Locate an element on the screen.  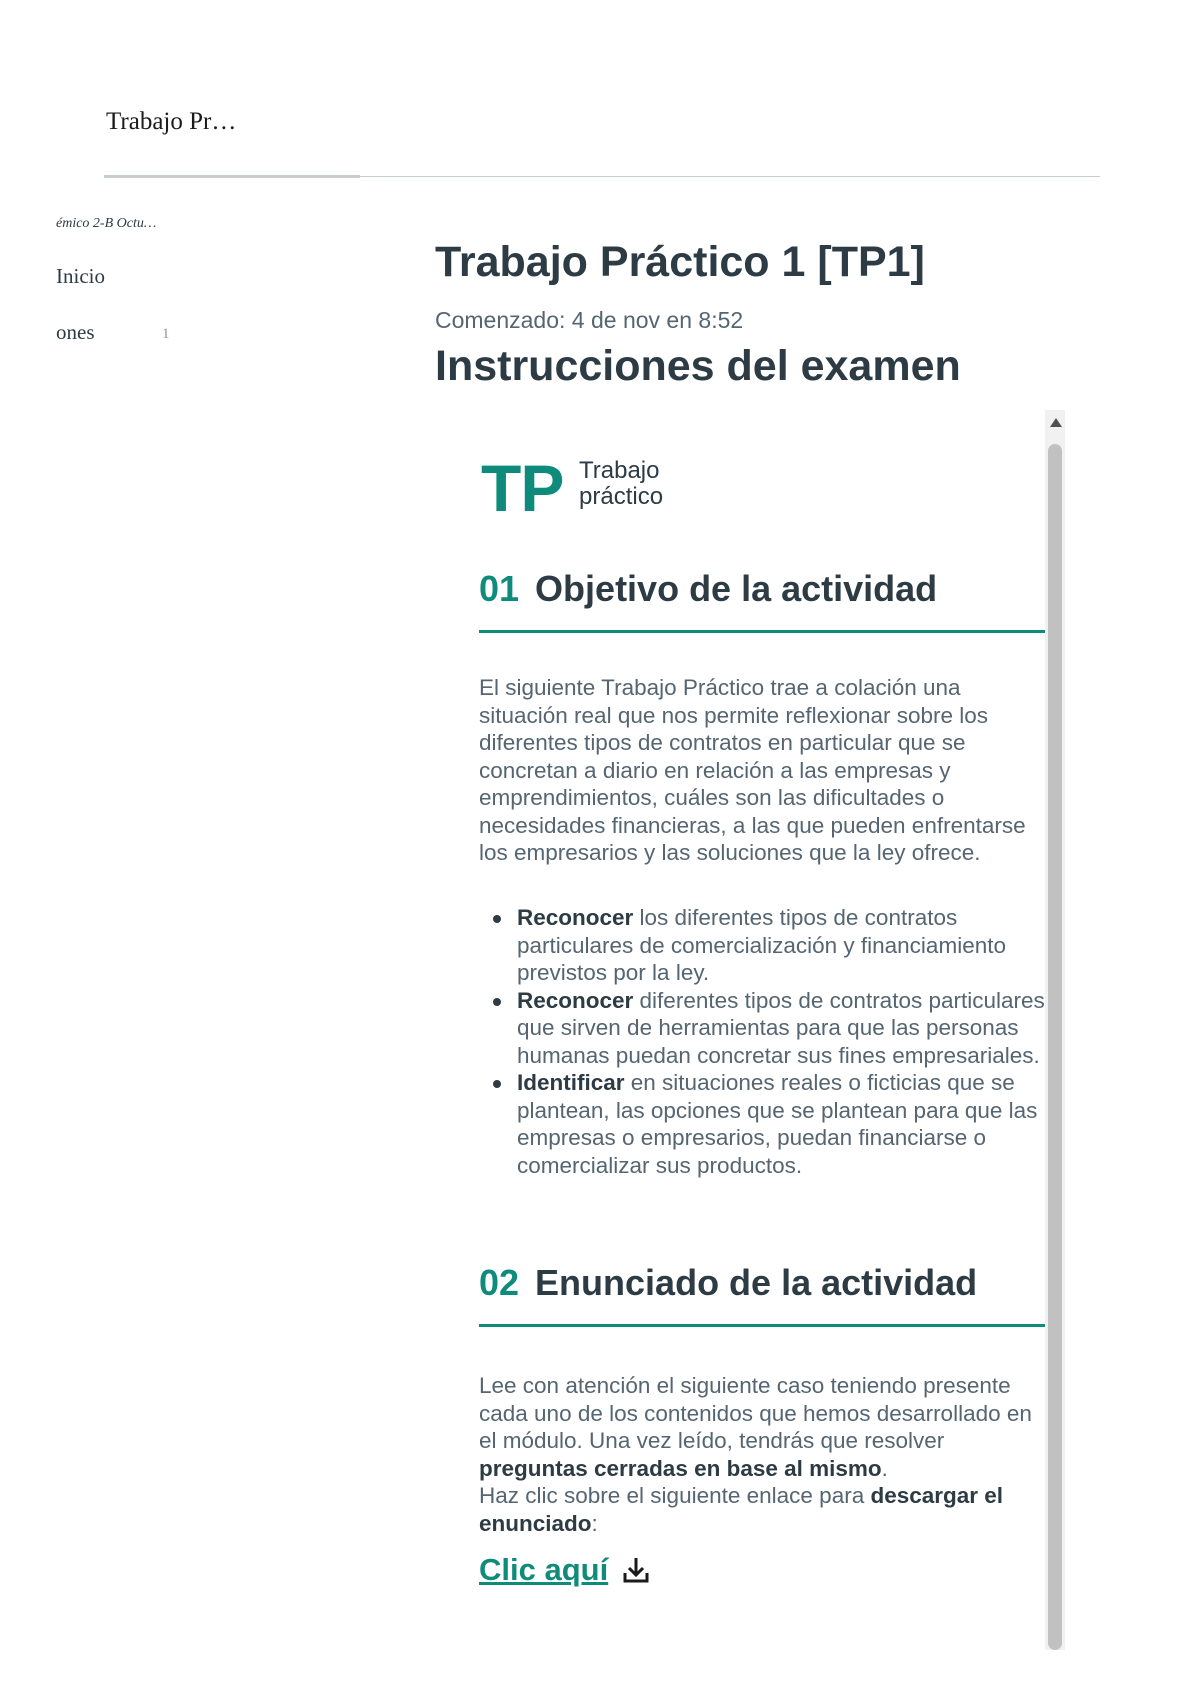
section-title: Objetivo de la actividad is located at coordinates (736, 588).